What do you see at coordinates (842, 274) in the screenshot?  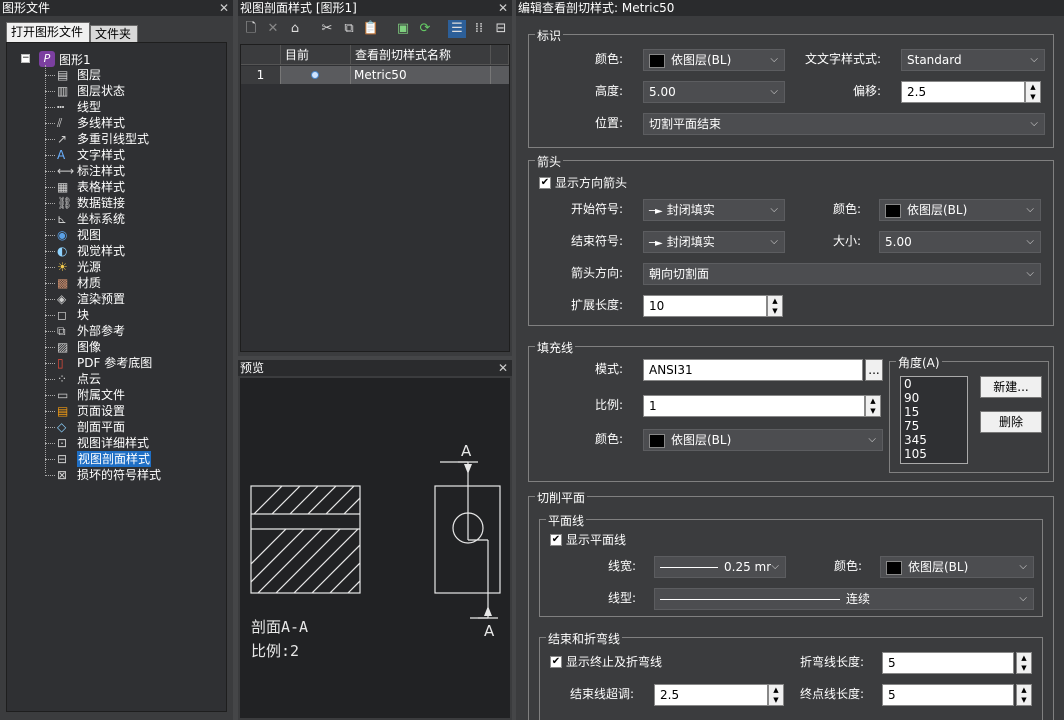 I see `arrow-direction-select: 朝向切割面 ⌵` at bounding box center [842, 274].